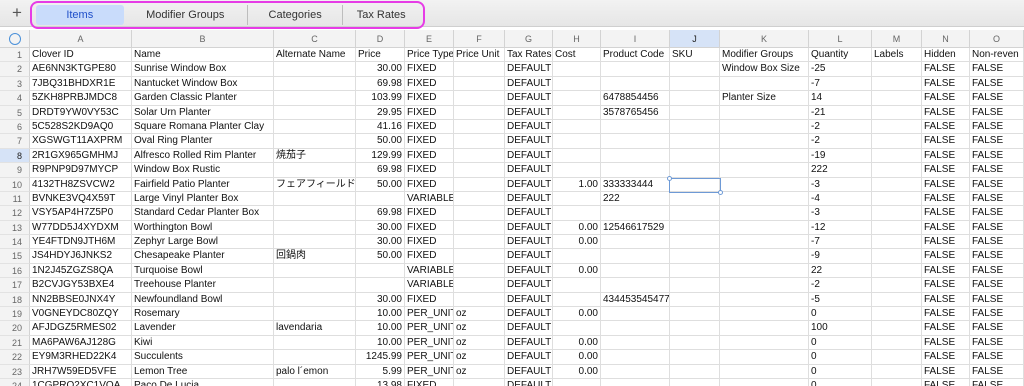 The height and width of the screenshot is (386, 1024). Describe the element at coordinates (81, 300) in the screenshot. I see `table-cell: NN2BBSE0JNX4Y` at that location.